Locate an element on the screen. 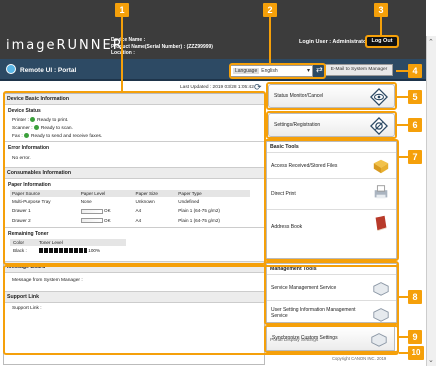  email-system-manager-button: E-Mail to System Manager is located at coordinates (359, 70).